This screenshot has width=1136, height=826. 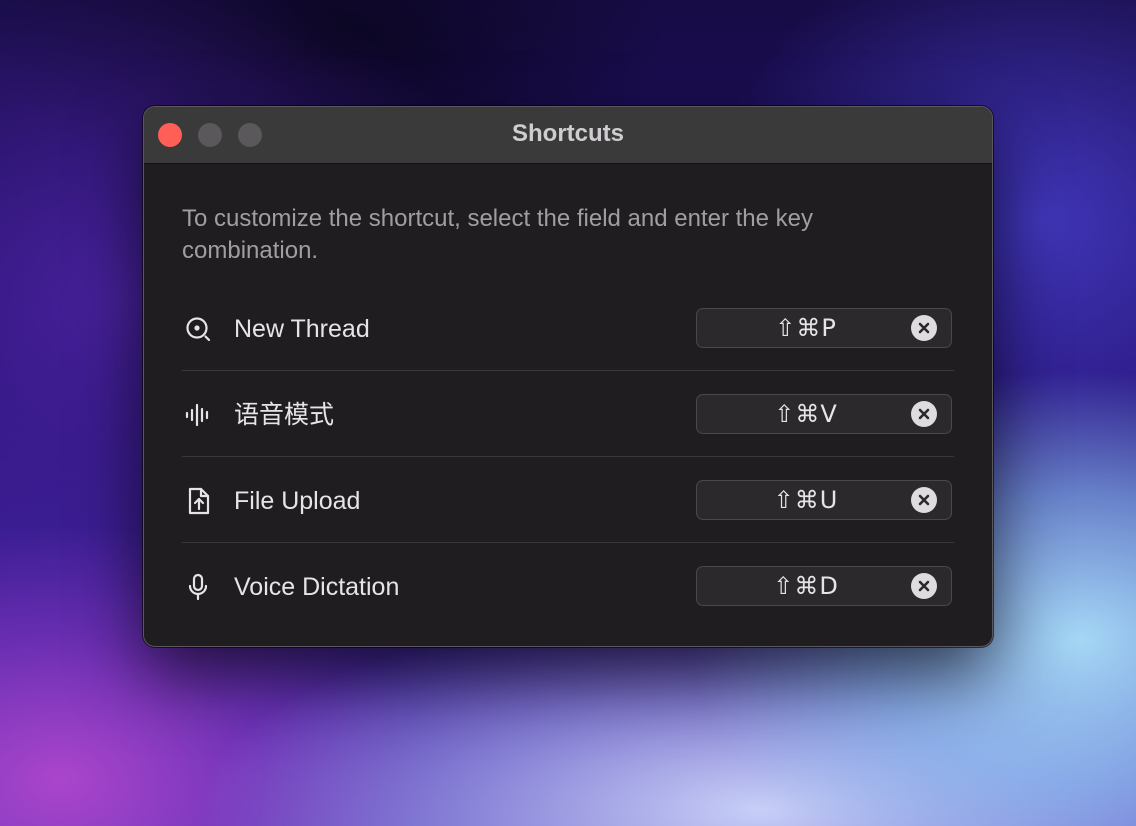 I want to click on shortcut-field-voice-mode: ⇧⌘V, so click(x=824, y=414).